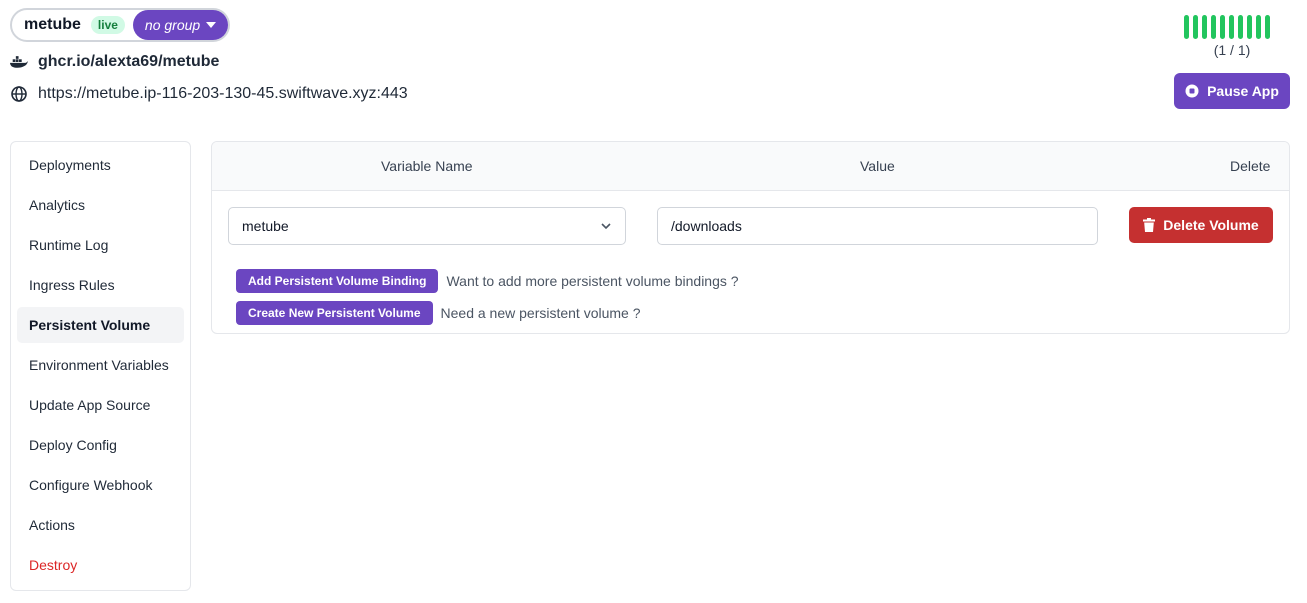 This screenshot has height=603, width=1307. Describe the element at coordinates (427, 226) in the screenshot. I see `volume-select: metube` at that location.